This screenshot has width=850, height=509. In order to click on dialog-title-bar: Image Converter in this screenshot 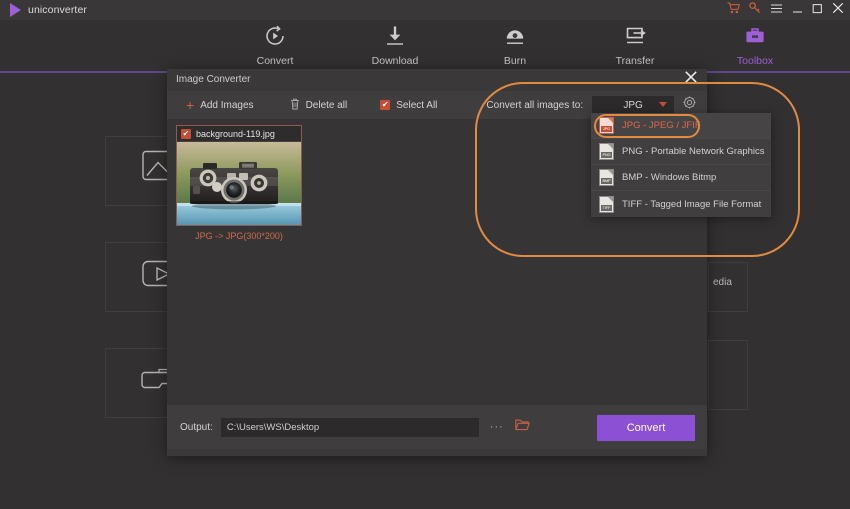, I will do `click(437, 80)`.